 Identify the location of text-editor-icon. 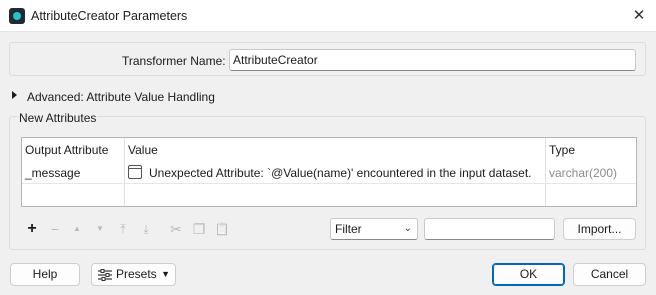
(135, 172).